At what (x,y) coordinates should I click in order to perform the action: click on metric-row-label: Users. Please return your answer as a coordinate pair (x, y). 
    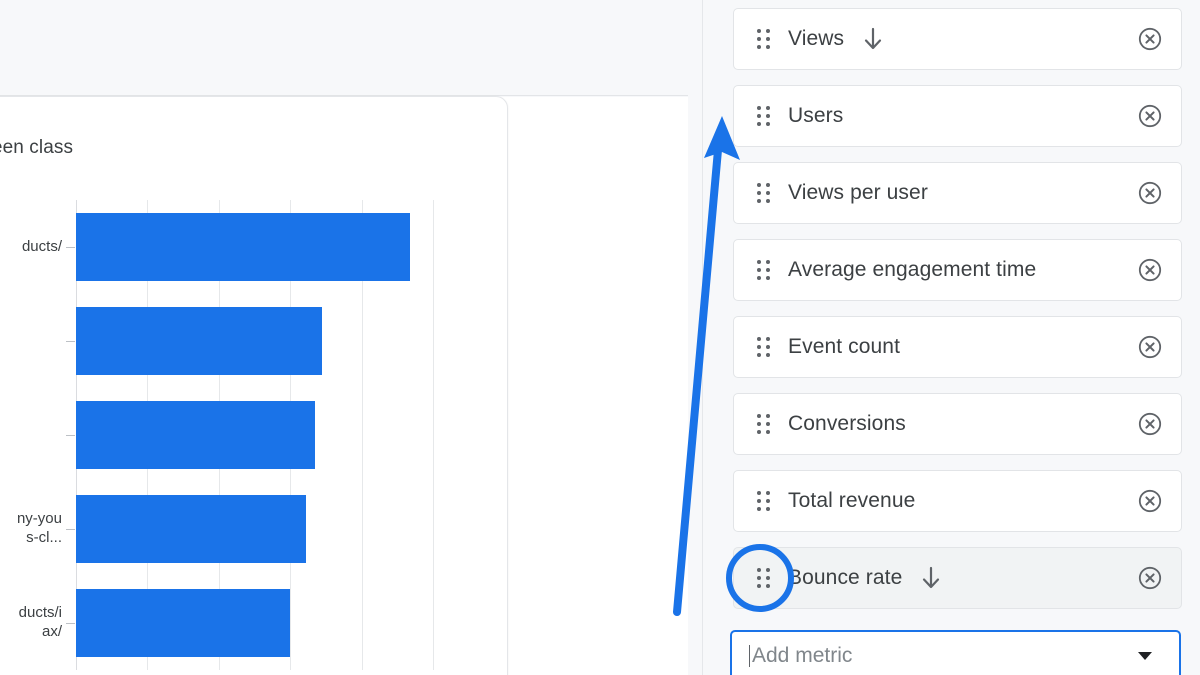
    Looking at the image, I should click on (816, 115).